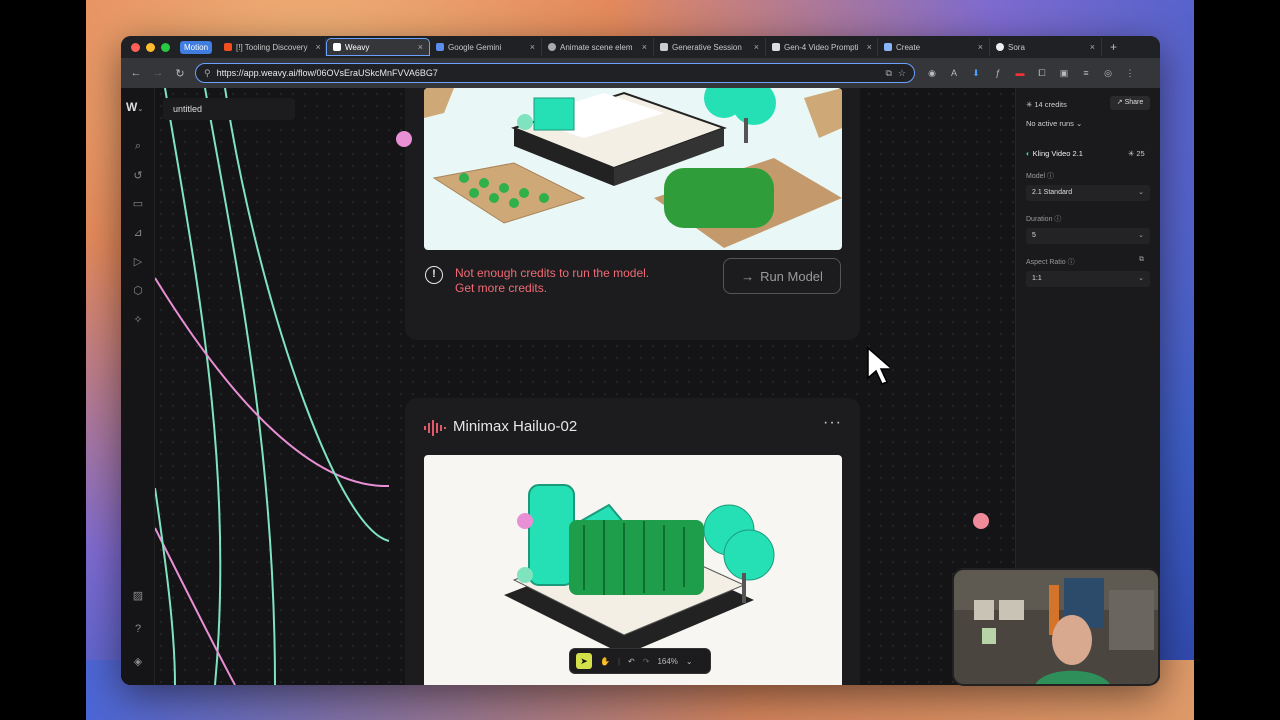 This screenshot has height=720, width=1280. What do you see at coordinates (605, 661) in the screenshot?
I see `hand-tool-icon: ✋` at bounding box center [605, 661].